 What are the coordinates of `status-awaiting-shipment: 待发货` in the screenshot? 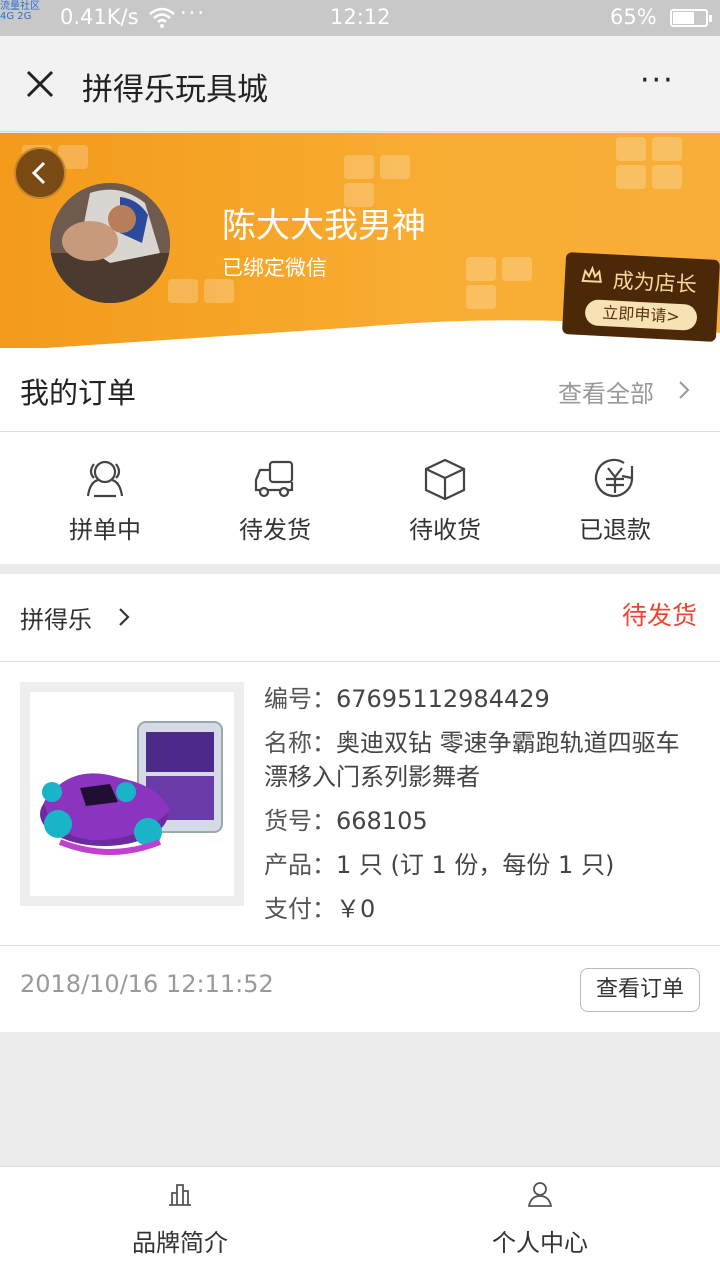 It's located at (275, 500).